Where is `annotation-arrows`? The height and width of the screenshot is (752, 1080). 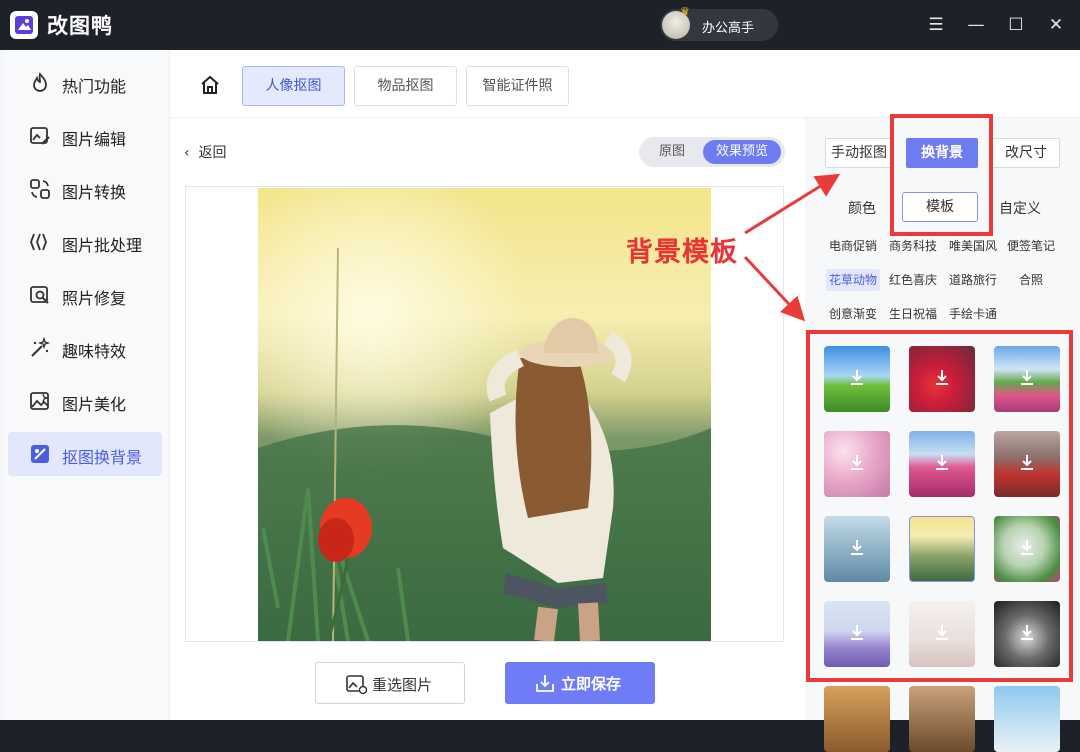
annotation-arrows is located at coordinates (792, 247).